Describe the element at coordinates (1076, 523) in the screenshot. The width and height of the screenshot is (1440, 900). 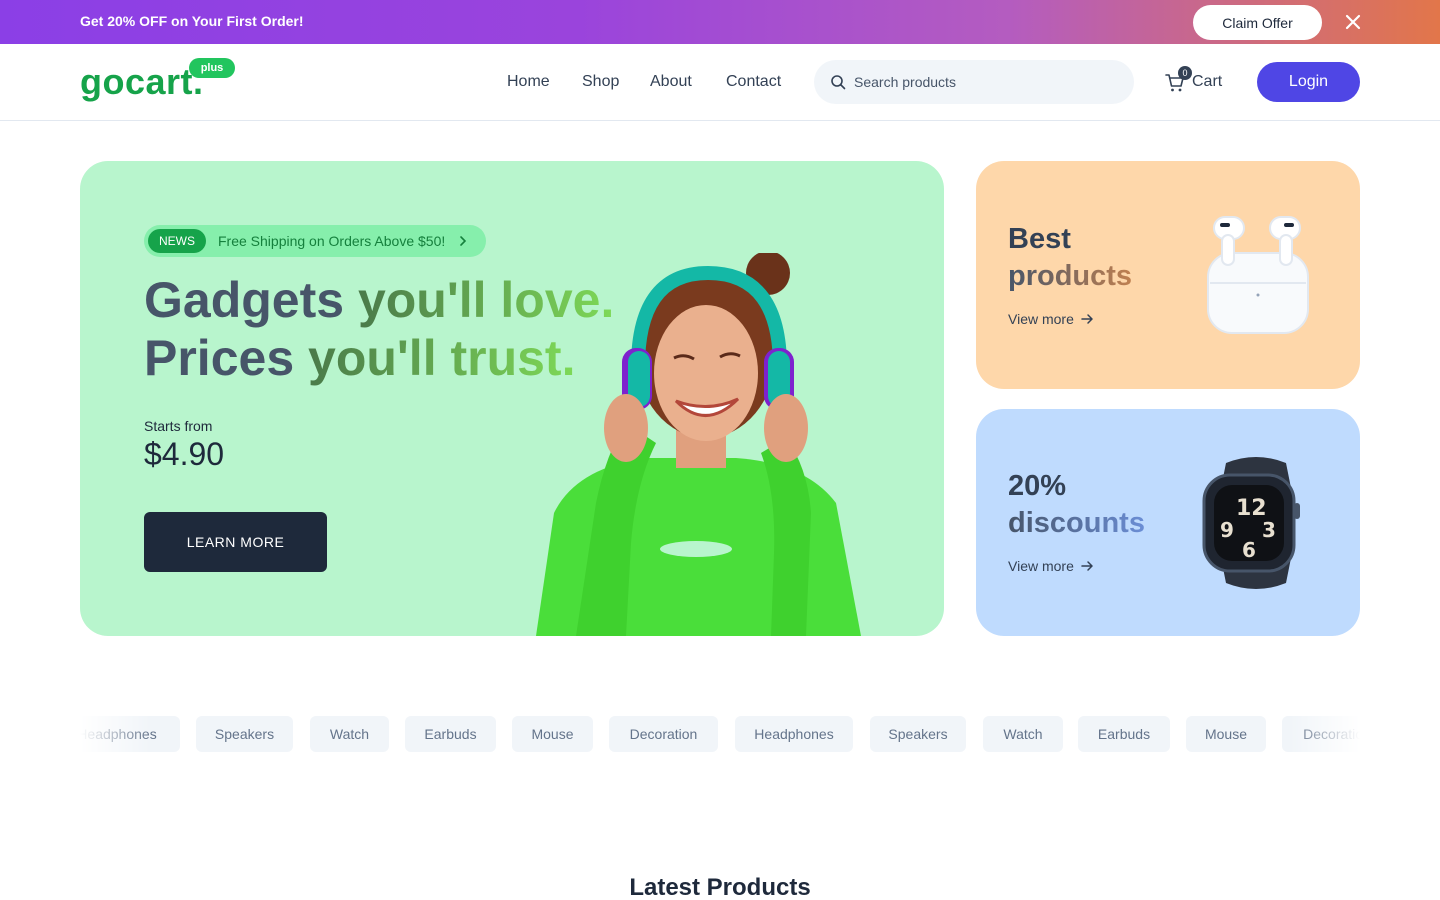
I see `card-title-line: discounts` at that location.